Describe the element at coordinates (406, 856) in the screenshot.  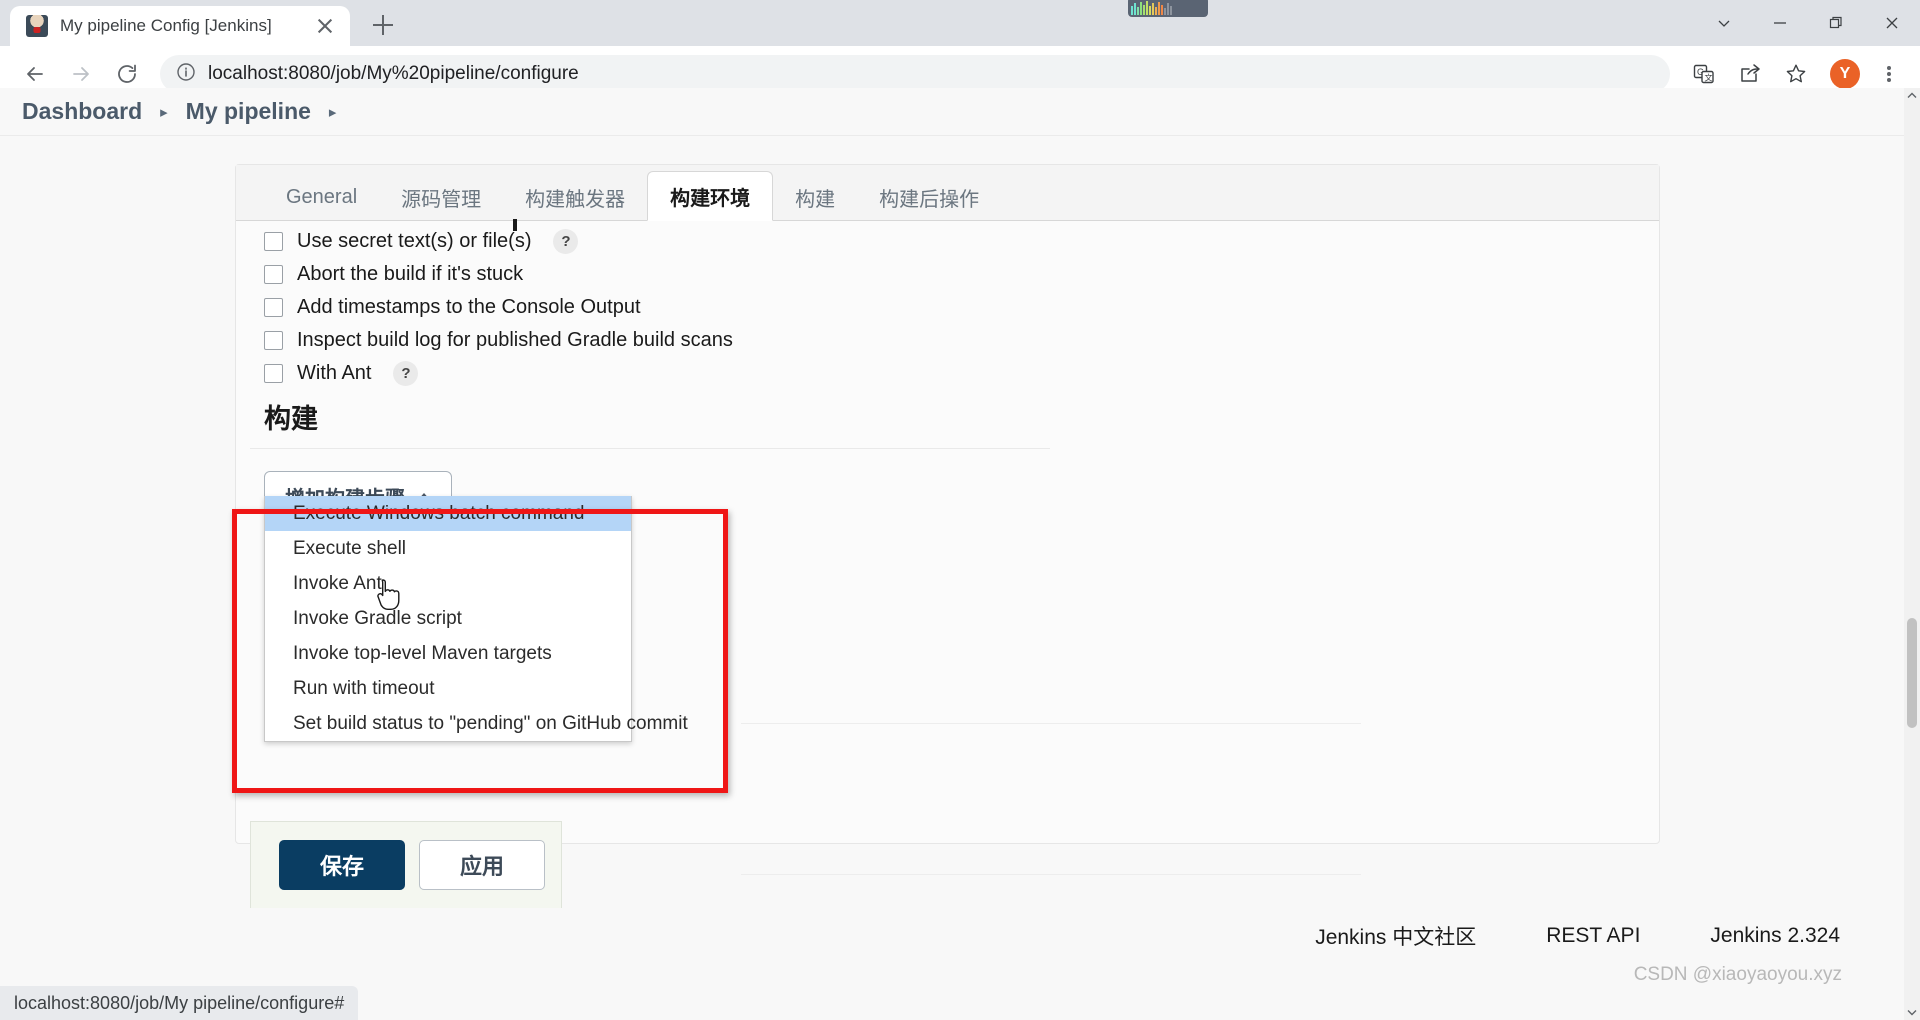
I see `form-buttons: 保存 应用` at that location.